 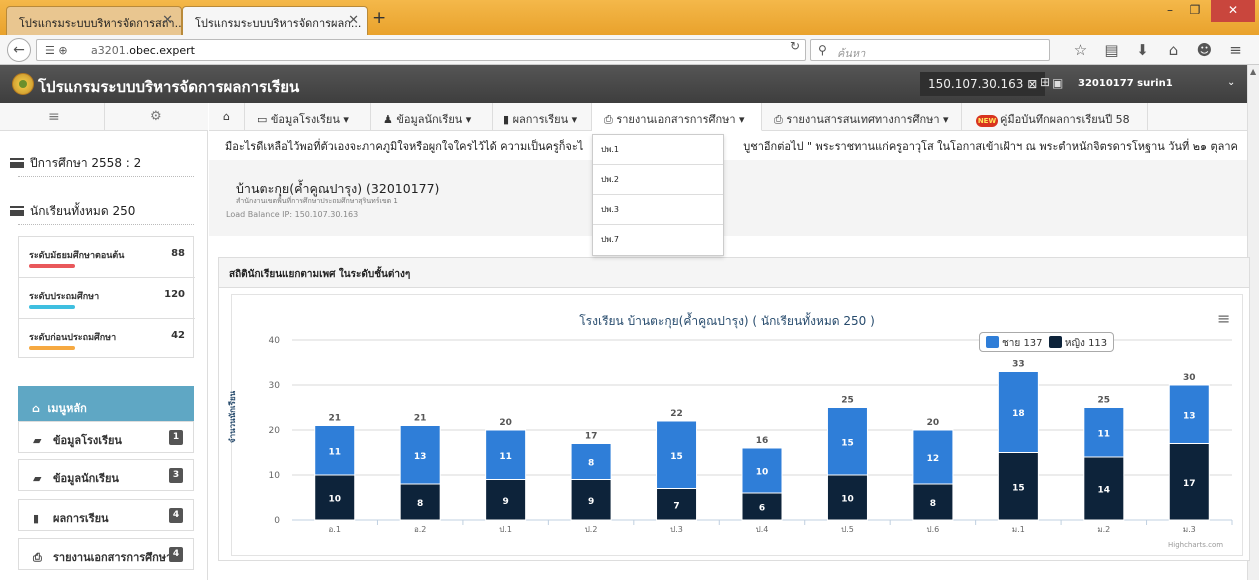 What do you see at coordinates (56, 50) in the screenshot?
I see `page-info-icon: ☰ ⊕` at bounding box center [56, 50].